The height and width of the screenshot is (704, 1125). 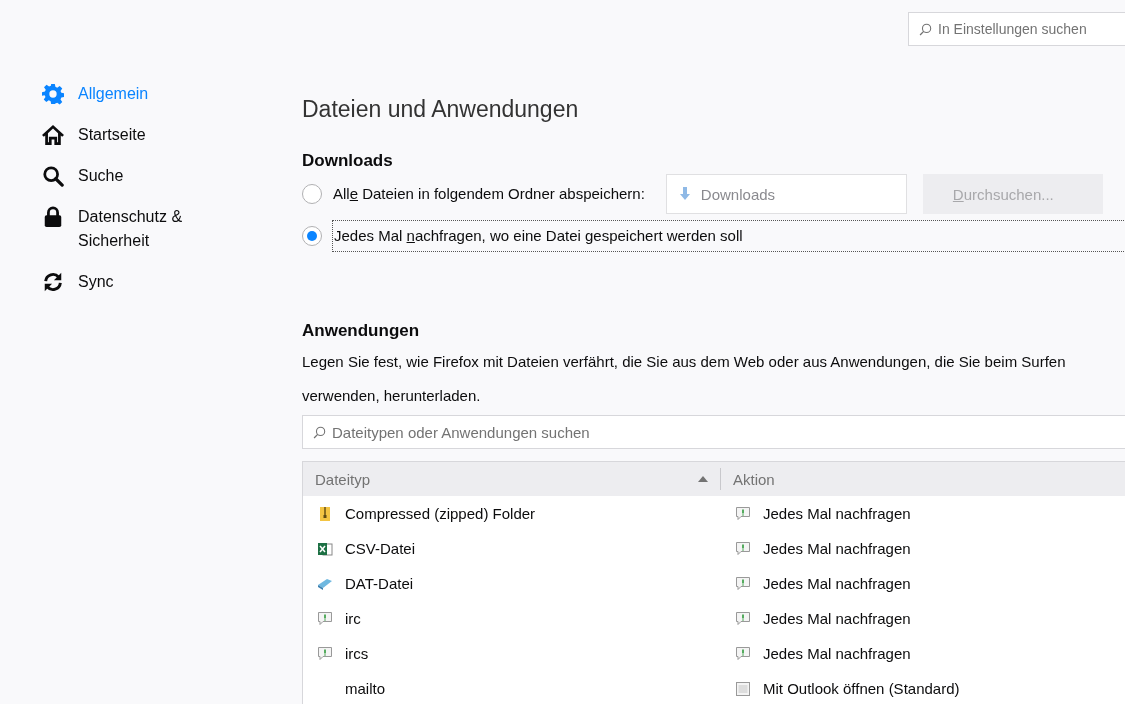 What do you see at coordinates (365, 688) in the screenshot?
I see `table-cell: mailto` at bounding box center [365, 688].